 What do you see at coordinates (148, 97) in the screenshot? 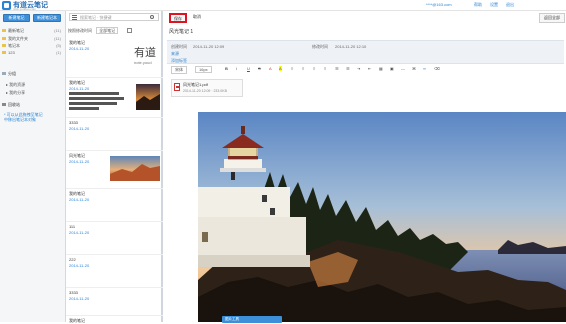
I see `sunset-thumbnail` at bounding box center [148, 97].